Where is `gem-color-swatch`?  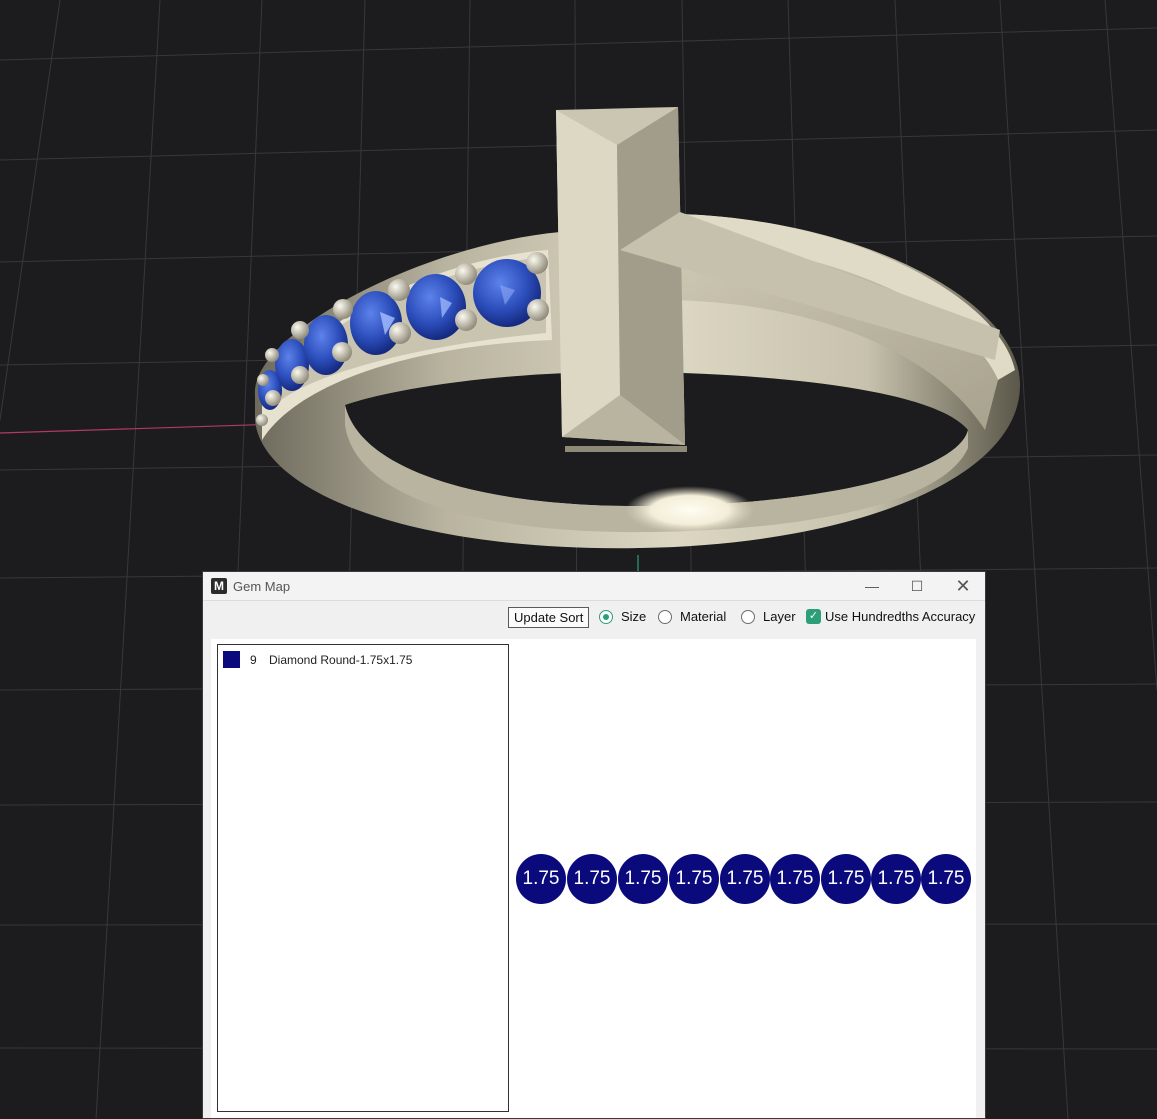
gem-color-swatch is located at coordinates (231, 659).